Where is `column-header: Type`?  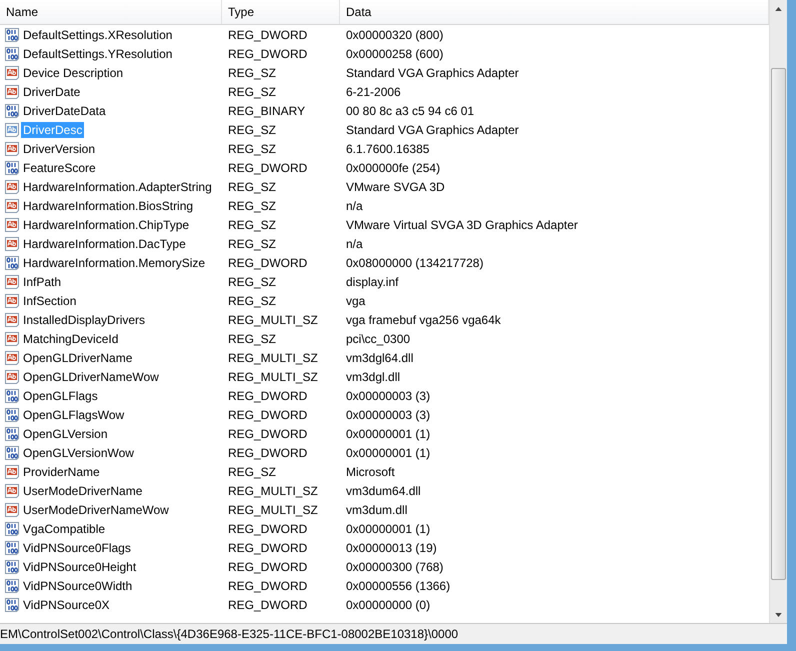 column-header: Type is located at coordinates (281, 12).